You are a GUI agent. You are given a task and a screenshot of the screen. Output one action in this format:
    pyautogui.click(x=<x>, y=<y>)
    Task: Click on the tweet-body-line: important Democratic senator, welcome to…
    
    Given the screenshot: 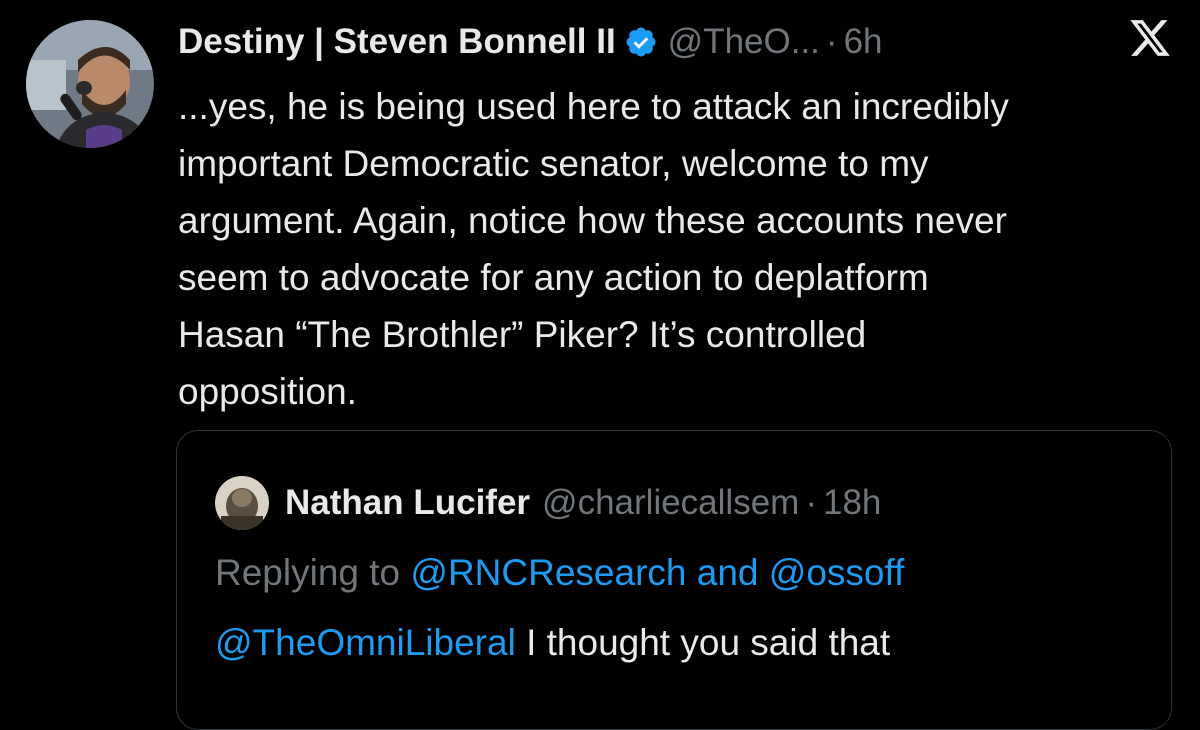 What is the action you would take?
    pyautogui.click(x=553, y=163)
    